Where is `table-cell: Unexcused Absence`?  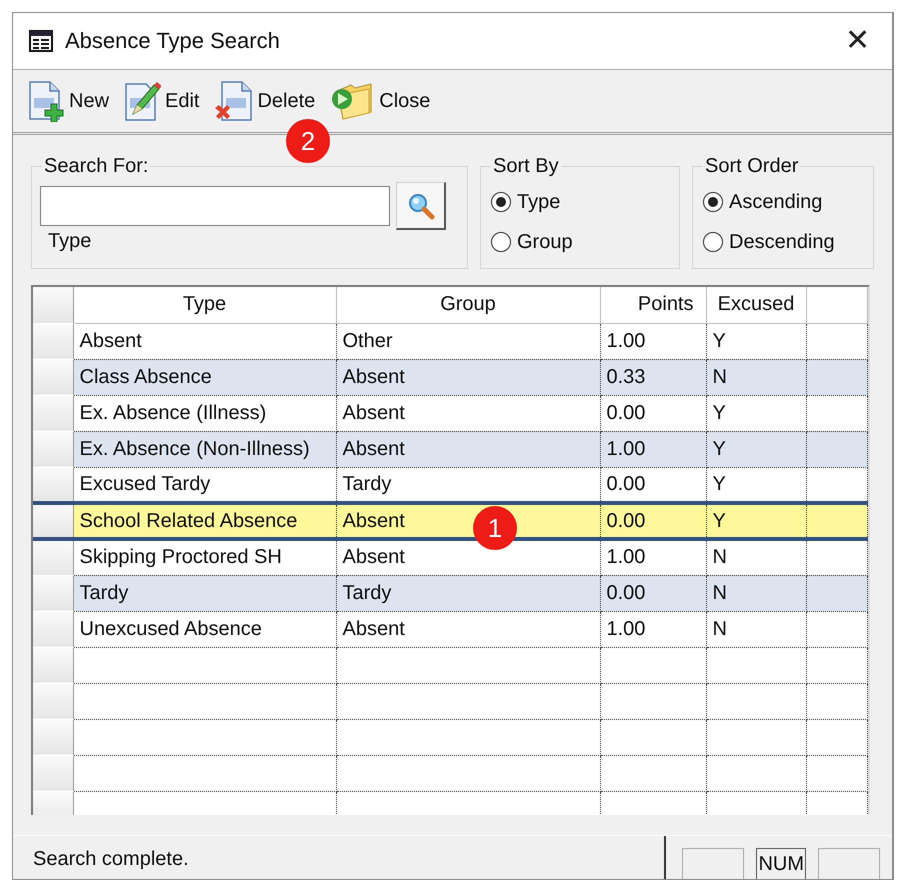
table-cell: Unexcused Absence is located at coordinates (204, 629).